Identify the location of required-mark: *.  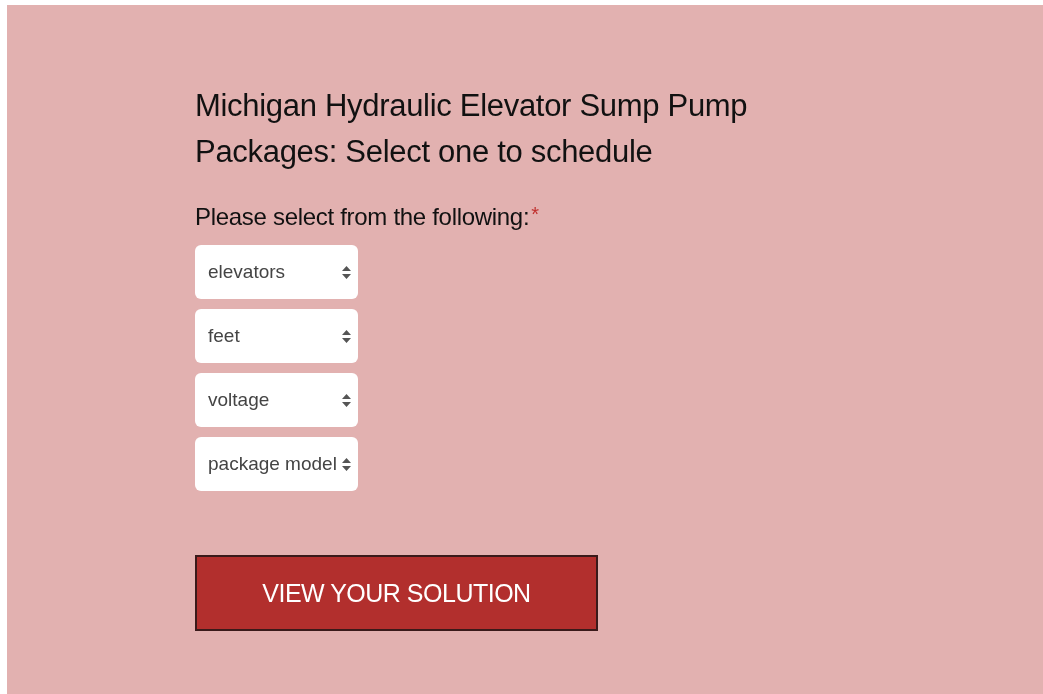
(535, 215).